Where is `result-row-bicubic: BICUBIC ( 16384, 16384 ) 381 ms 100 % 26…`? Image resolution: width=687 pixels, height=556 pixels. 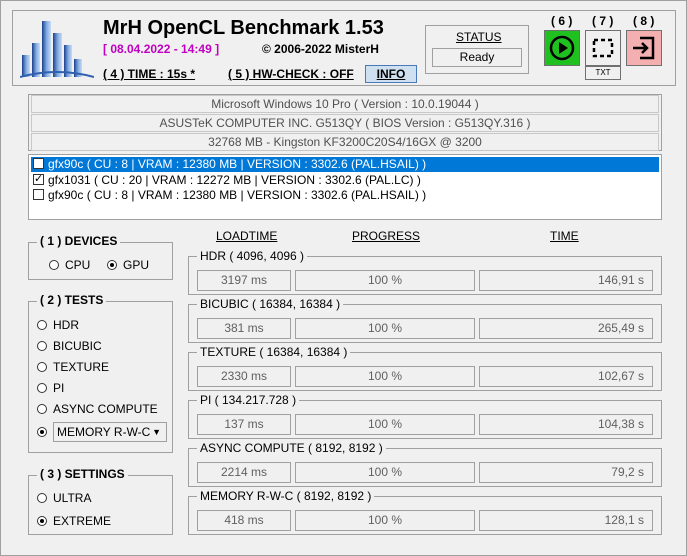
result-row-bicubic: BICUBIC ( 16384, 16384 ) 381 ms 100 % 26… is located at coordinates (425, 320).